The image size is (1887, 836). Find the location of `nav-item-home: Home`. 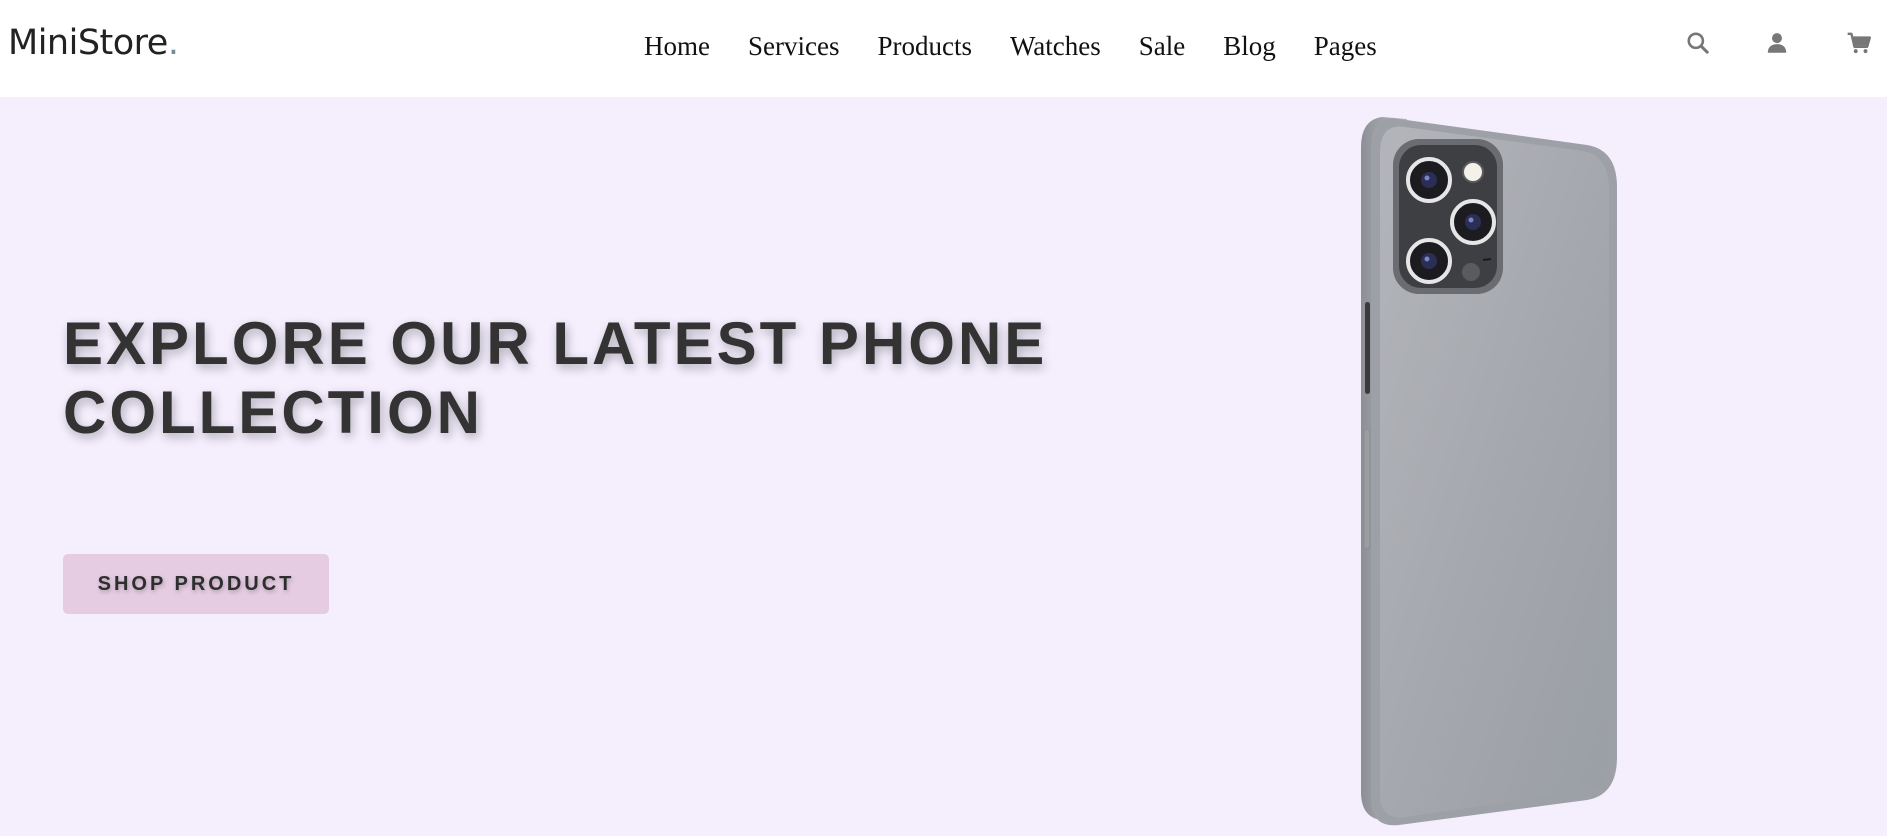

nav-item-home: Home is located at coordinates (677, 46).